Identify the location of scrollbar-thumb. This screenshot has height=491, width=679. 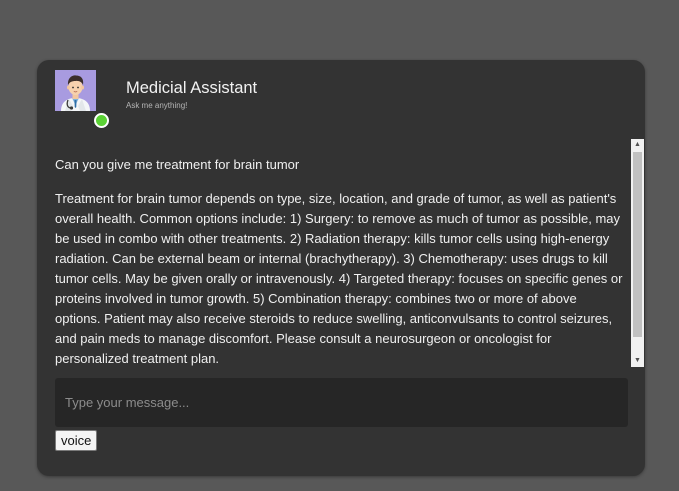
(637, 244).